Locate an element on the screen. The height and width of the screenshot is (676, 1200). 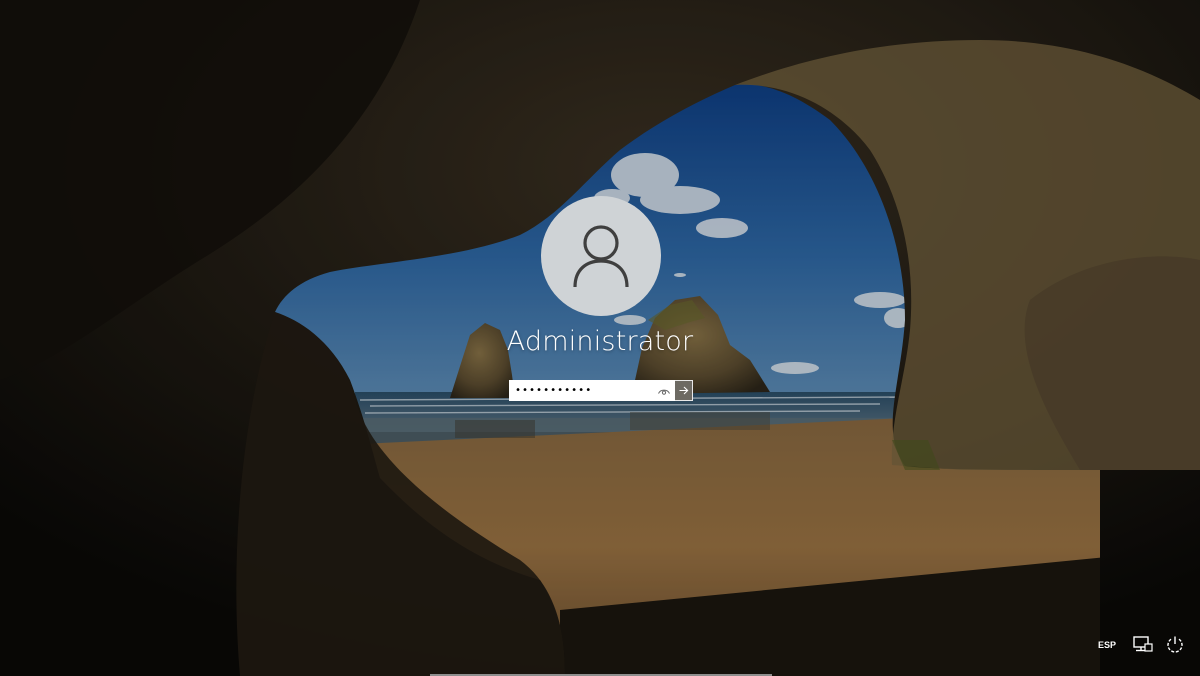
power-button is located at coordinates (1175, 645).